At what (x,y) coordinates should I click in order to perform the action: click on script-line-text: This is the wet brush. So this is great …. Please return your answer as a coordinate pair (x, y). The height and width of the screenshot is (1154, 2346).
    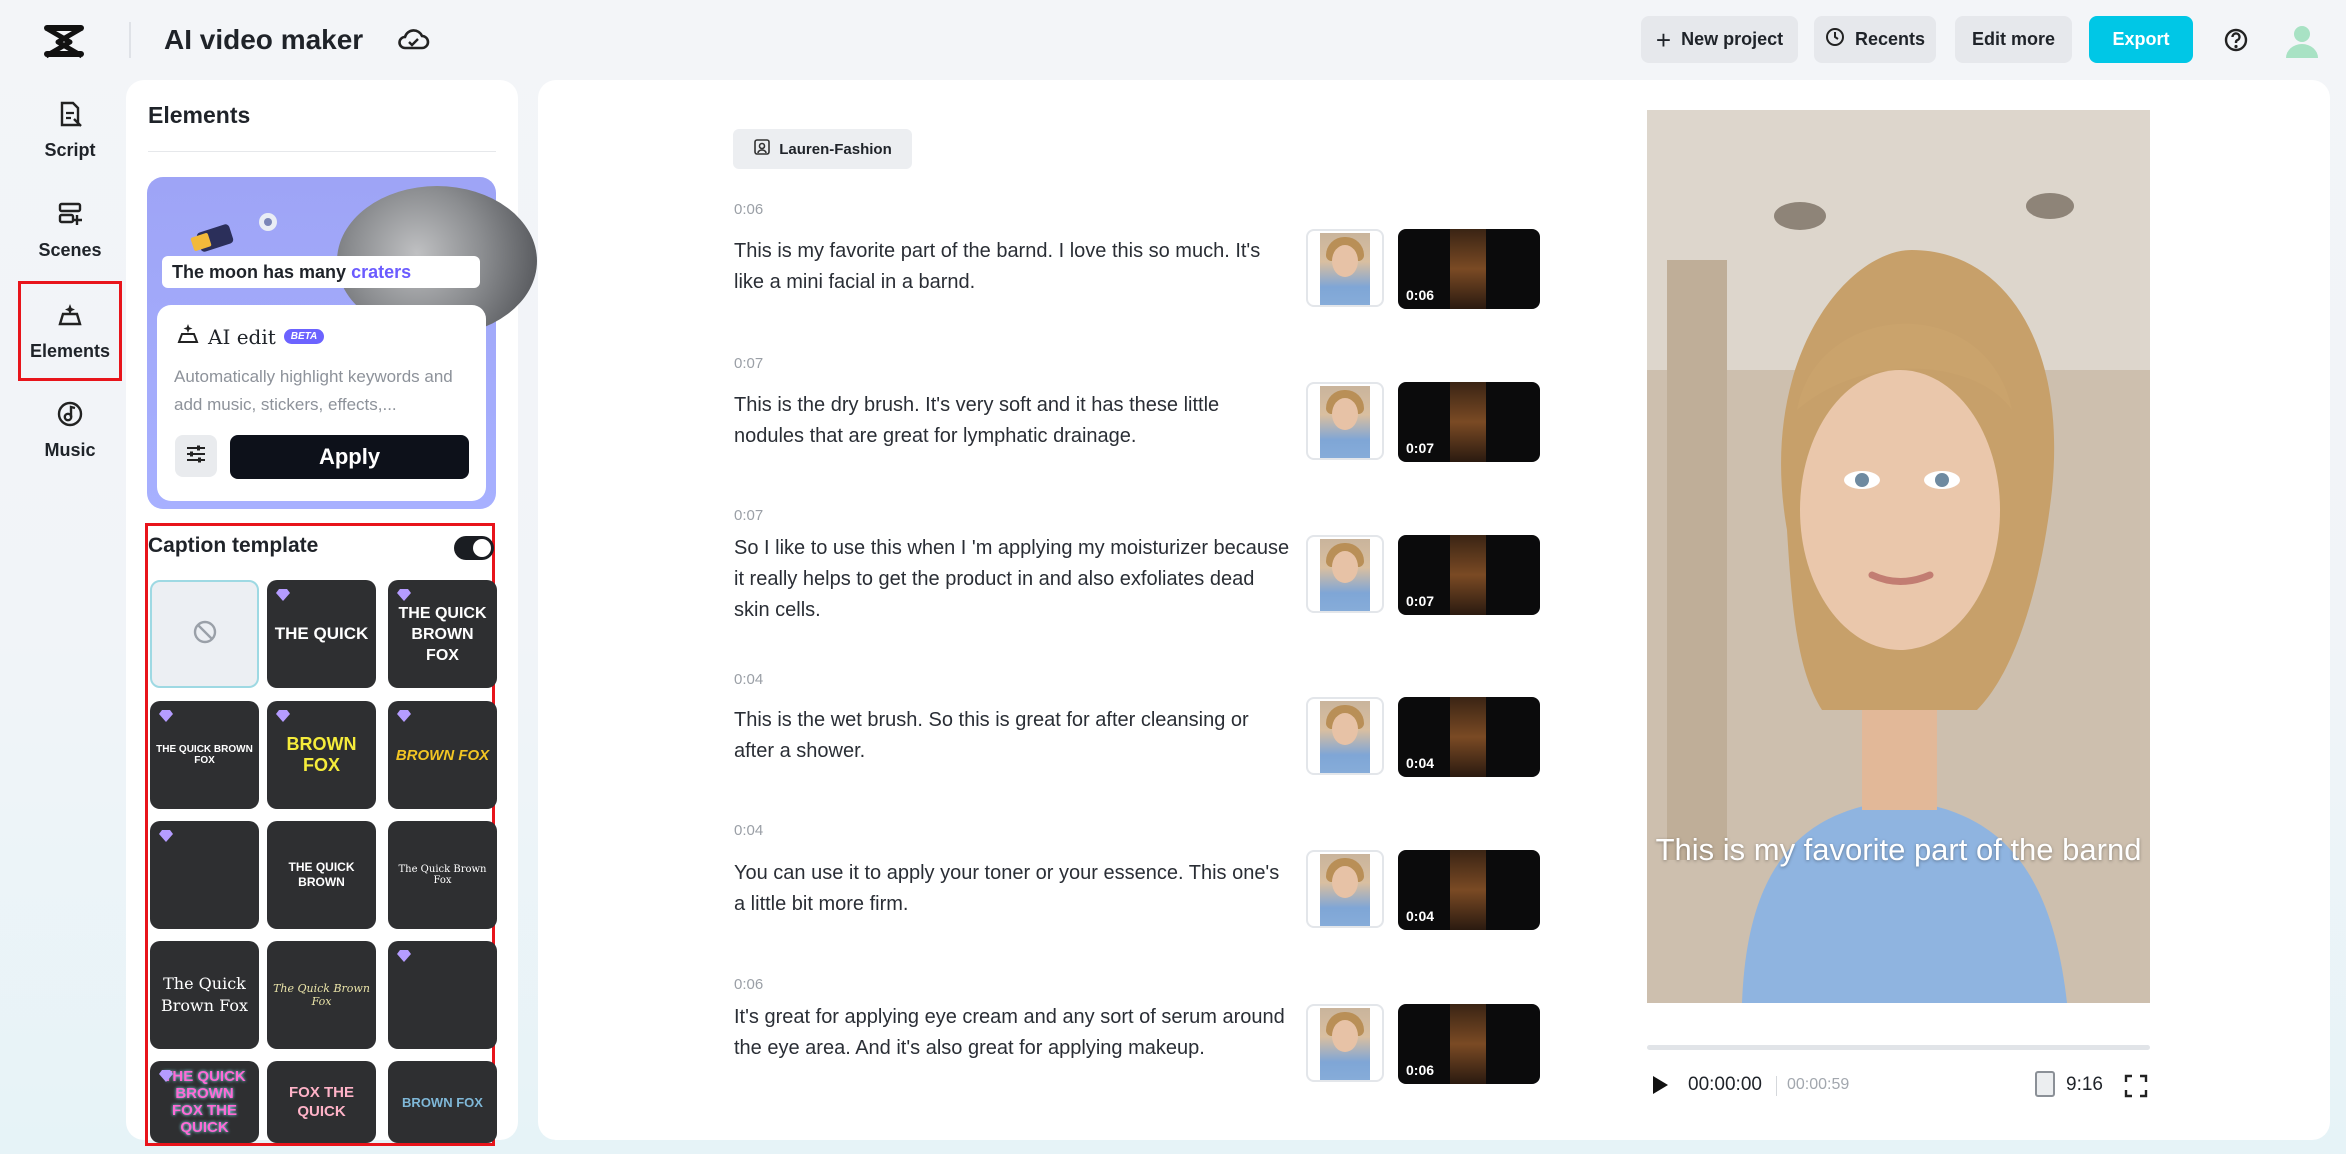
    Looking at the image, I should click on (1014, 736).